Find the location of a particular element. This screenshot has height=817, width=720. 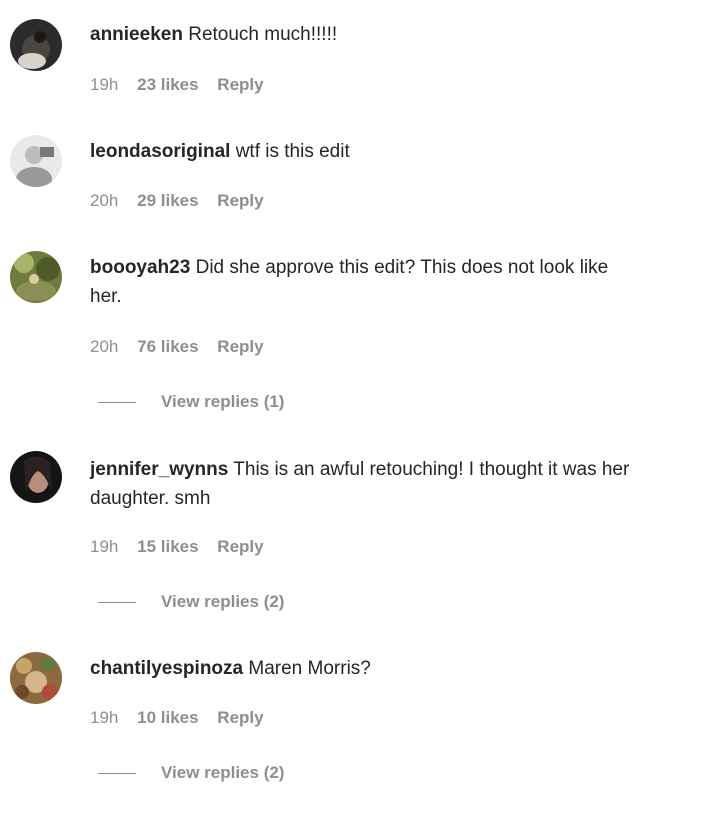

comment-username: boooyah23 is located at coordinates (140, 267).